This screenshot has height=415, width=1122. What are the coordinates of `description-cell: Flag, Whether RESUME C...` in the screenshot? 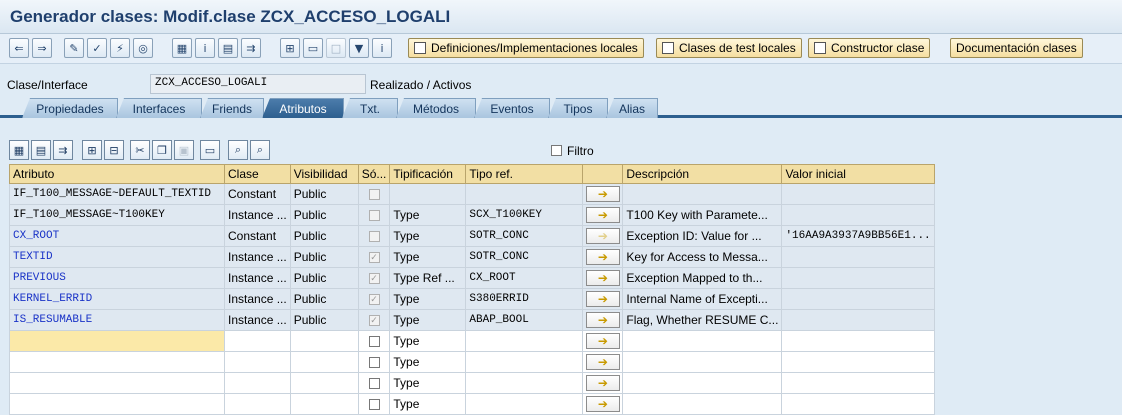 It's located at (702, 320).